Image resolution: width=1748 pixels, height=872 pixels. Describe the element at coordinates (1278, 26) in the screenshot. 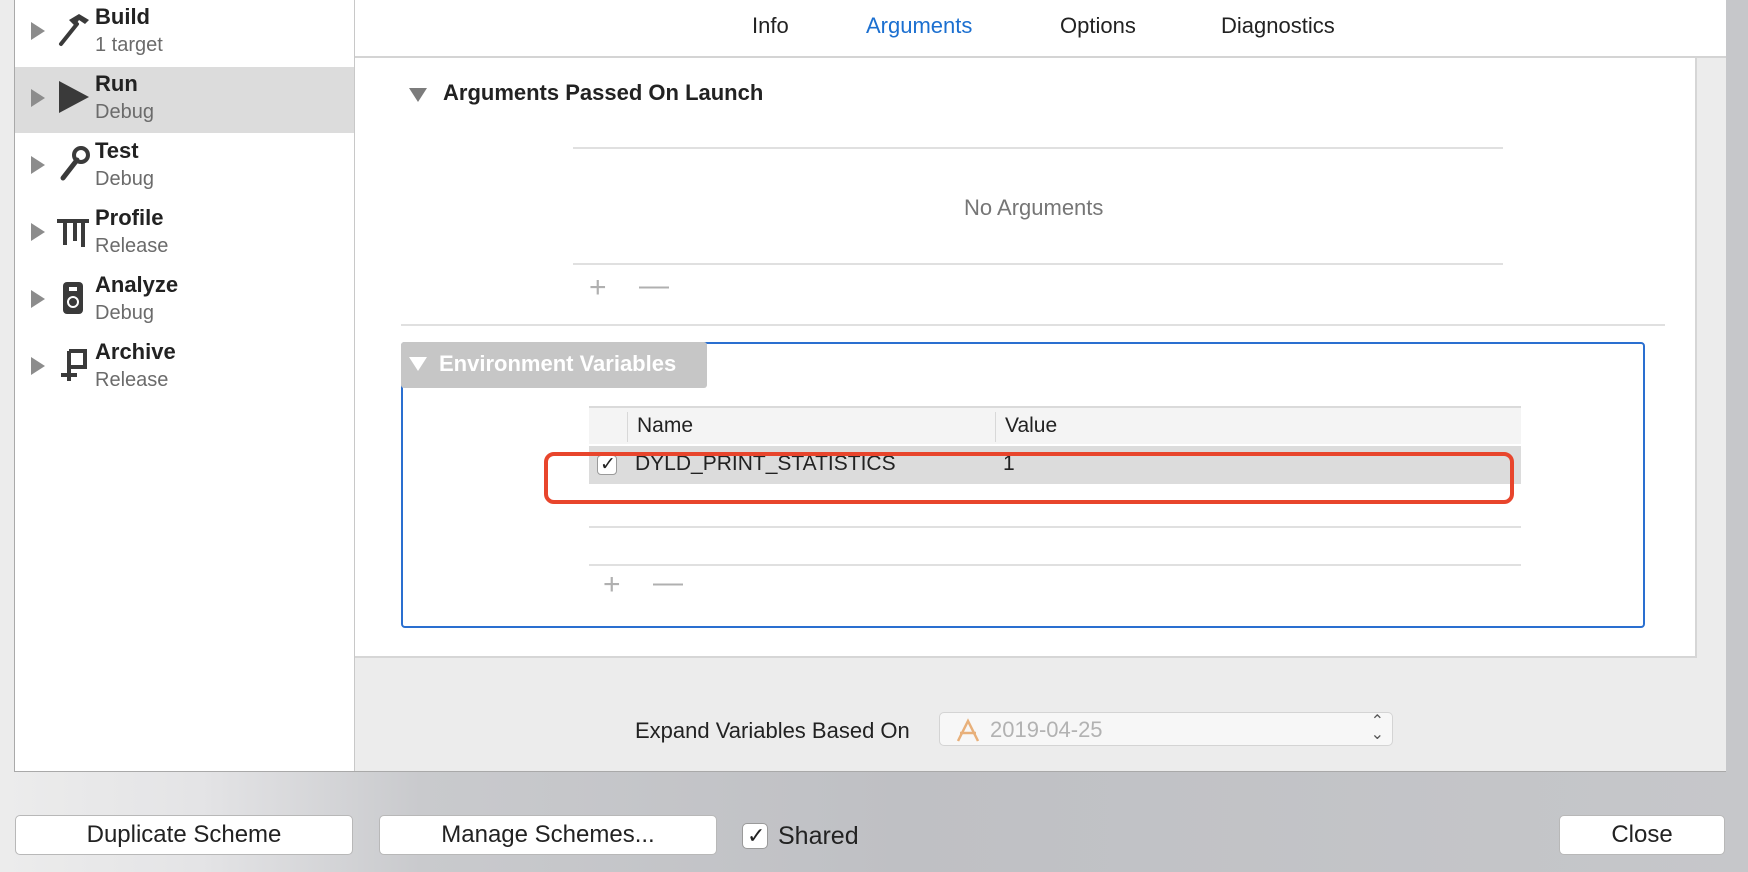

I see `tab-diagnostics: Diagnostics` at that location.